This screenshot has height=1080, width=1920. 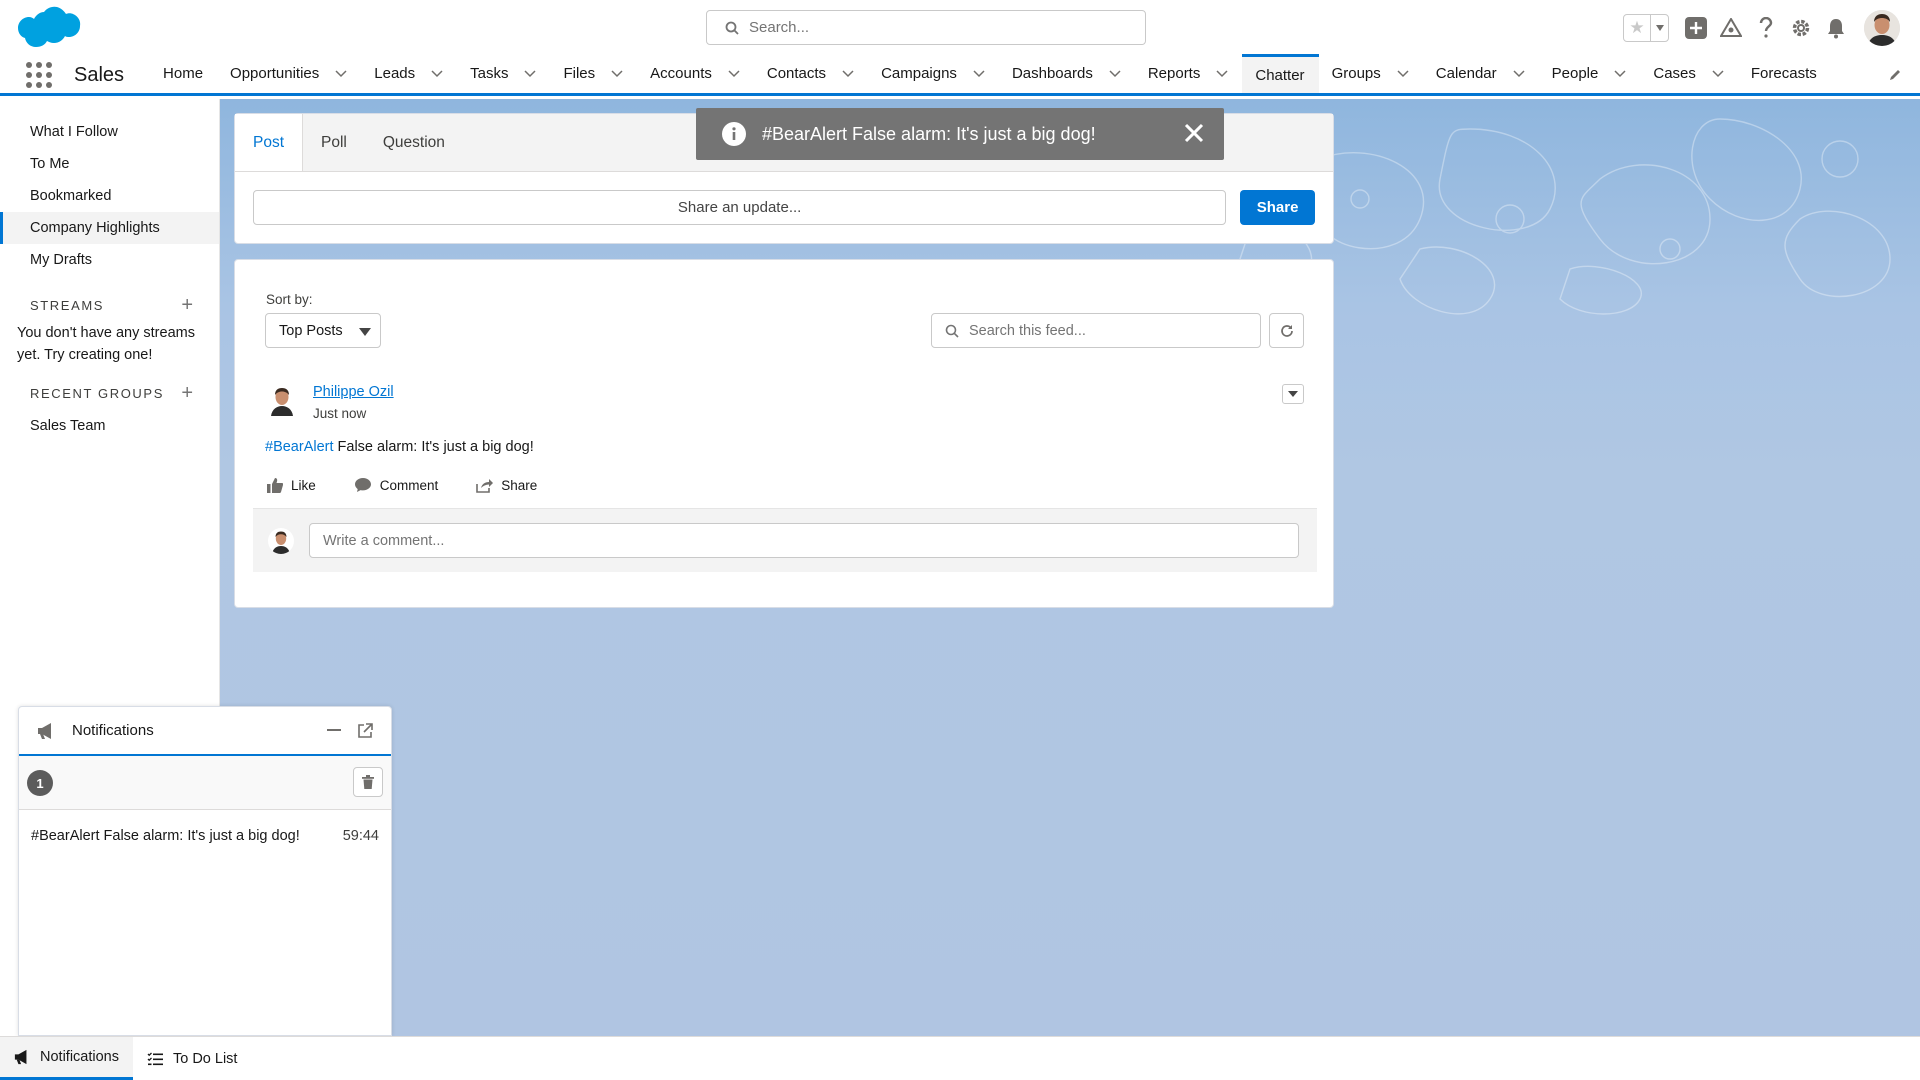 What do you see at coordinates (353, 392) in the screenshot?
I see `post-author-link: Philippe Ozil` at bounding box center [353, 392].